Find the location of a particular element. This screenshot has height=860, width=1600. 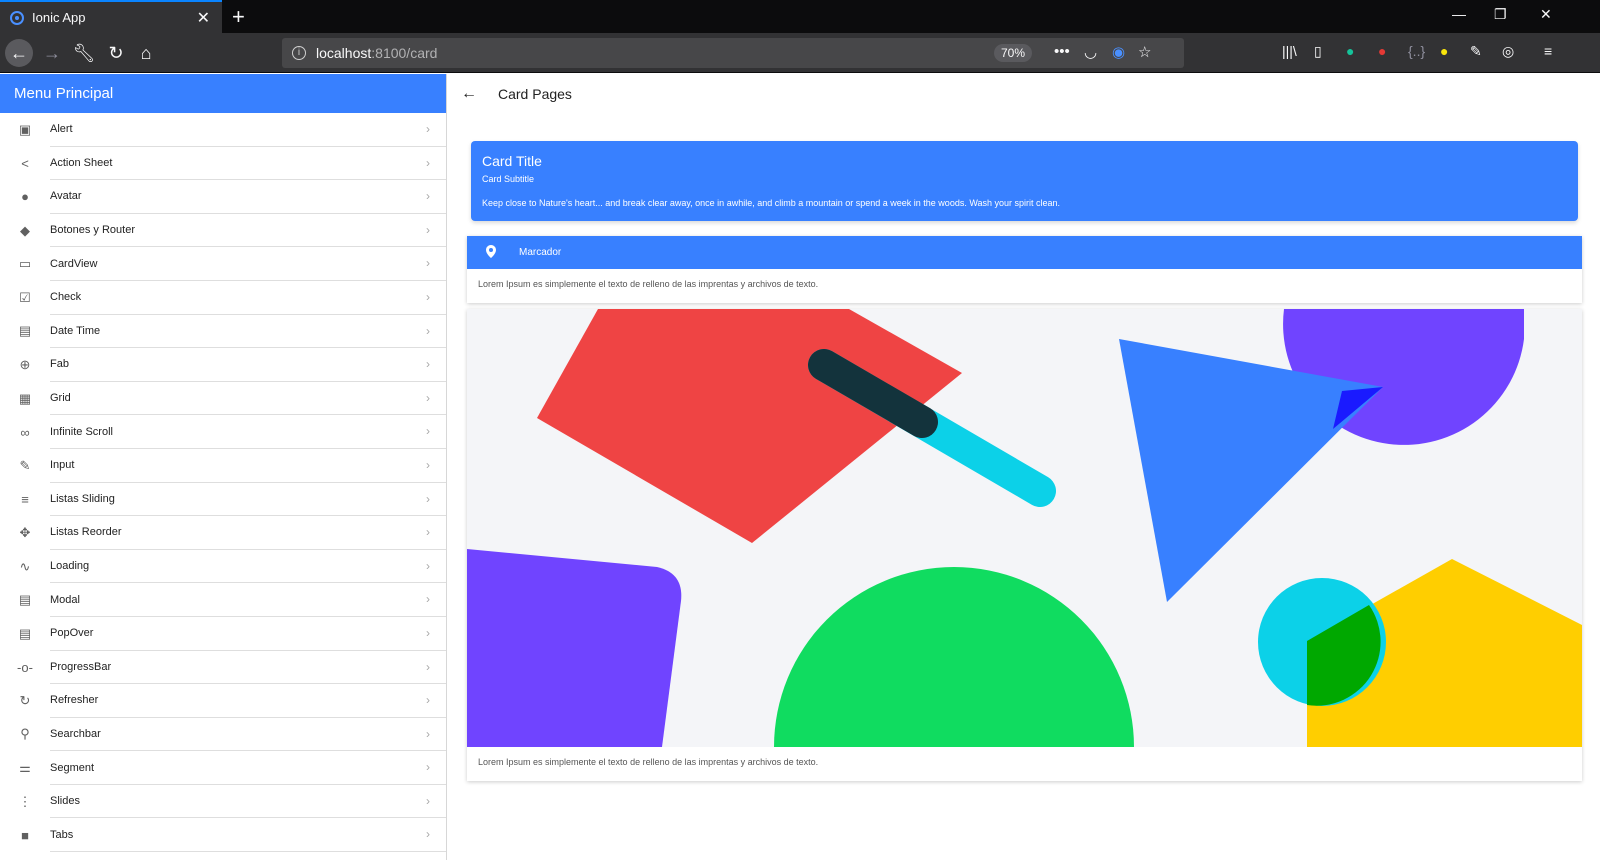

url-bar: i localhost:8100/card 70% ••• ◡ ◉ ☆ is located at coordinates (733, 53).